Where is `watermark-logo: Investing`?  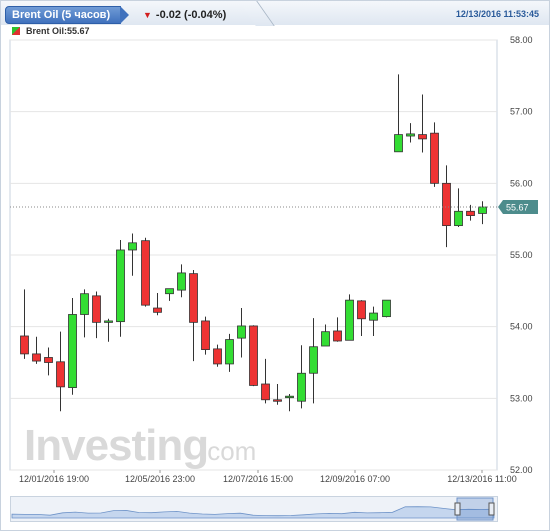 watermark-logo: Investing is located at coordinates (116, 445).